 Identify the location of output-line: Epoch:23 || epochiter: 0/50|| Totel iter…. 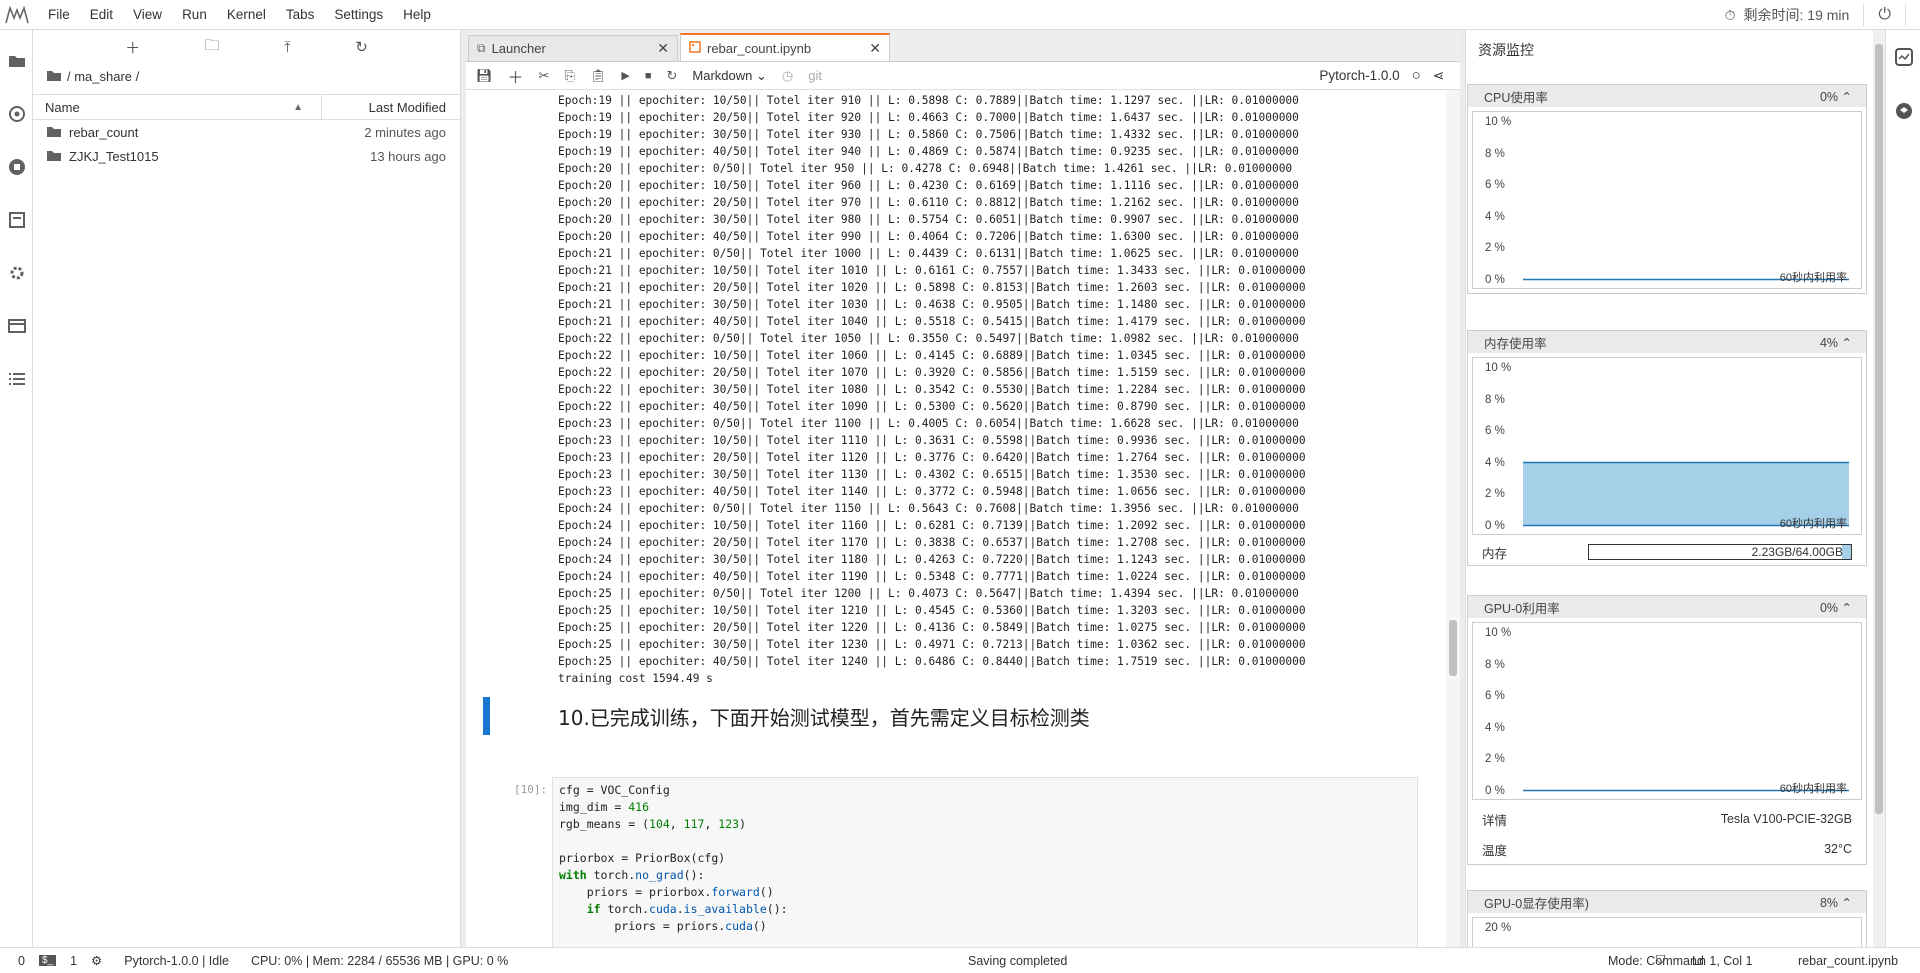
(928, 423).